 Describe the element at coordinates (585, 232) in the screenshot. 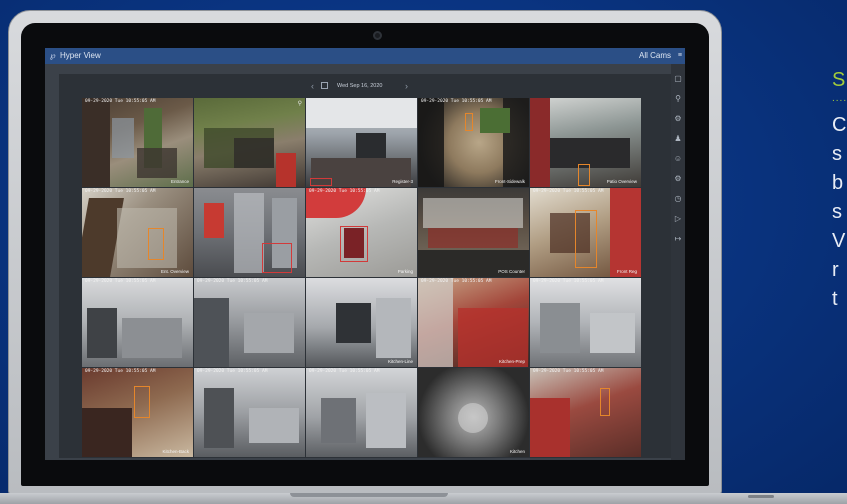

I see `camera-tile: 09-29-2020 Tue 10:55:05 AM Front Reg` at that location.